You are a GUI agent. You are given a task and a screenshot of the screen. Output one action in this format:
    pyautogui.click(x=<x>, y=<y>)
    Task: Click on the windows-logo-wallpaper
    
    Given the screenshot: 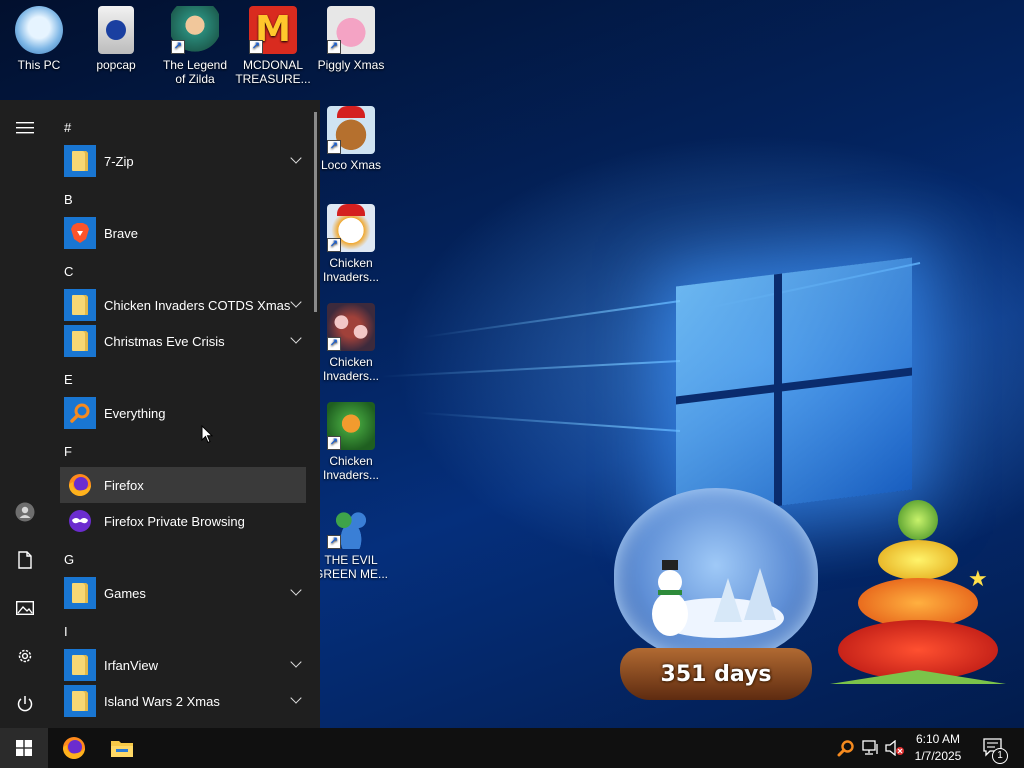 What is the action you would take?
    pyautogui.click(x=794, y=388)
    